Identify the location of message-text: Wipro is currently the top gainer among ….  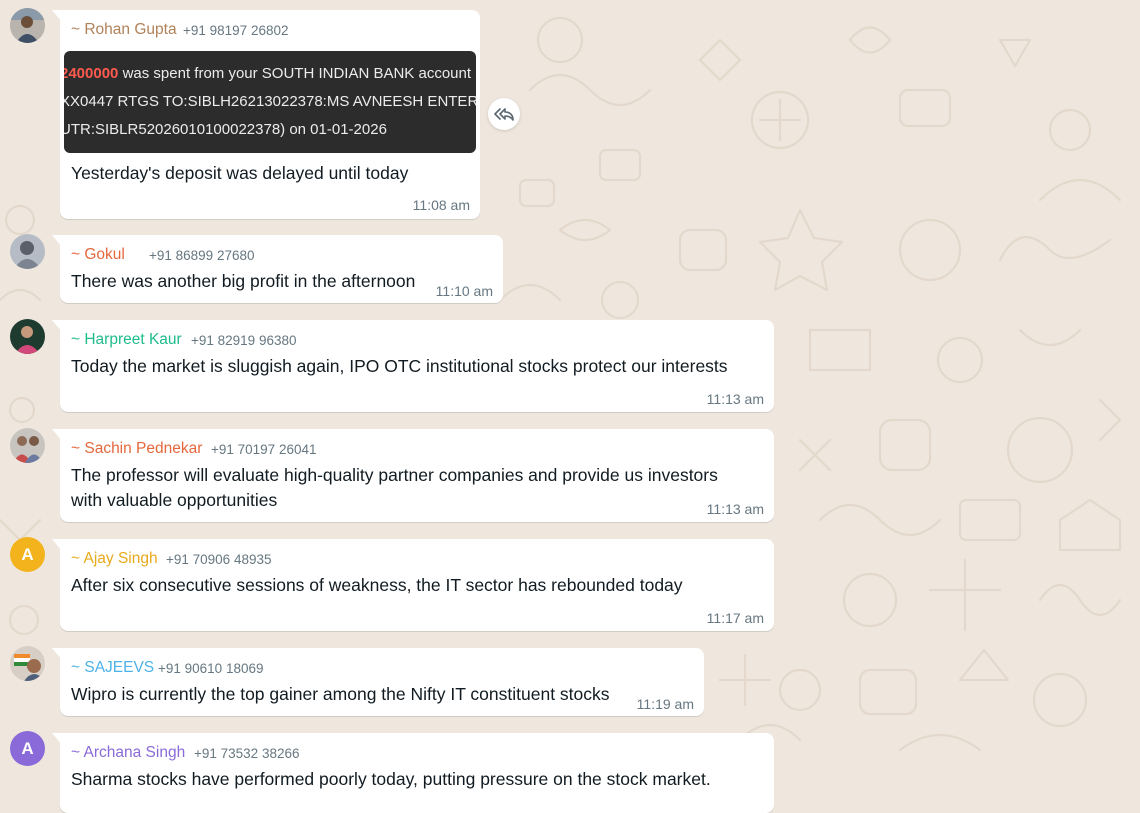
(340, 694).